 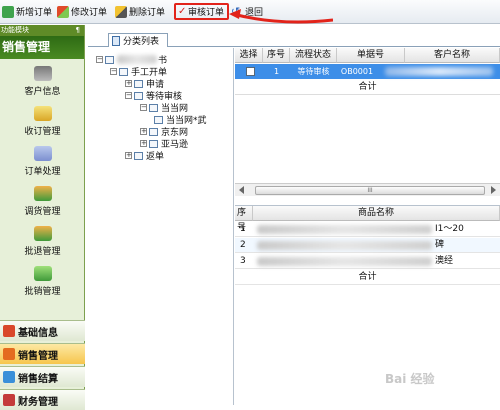 I want to click on delete-order-label: 删除订单, so click(x=147, y=13).